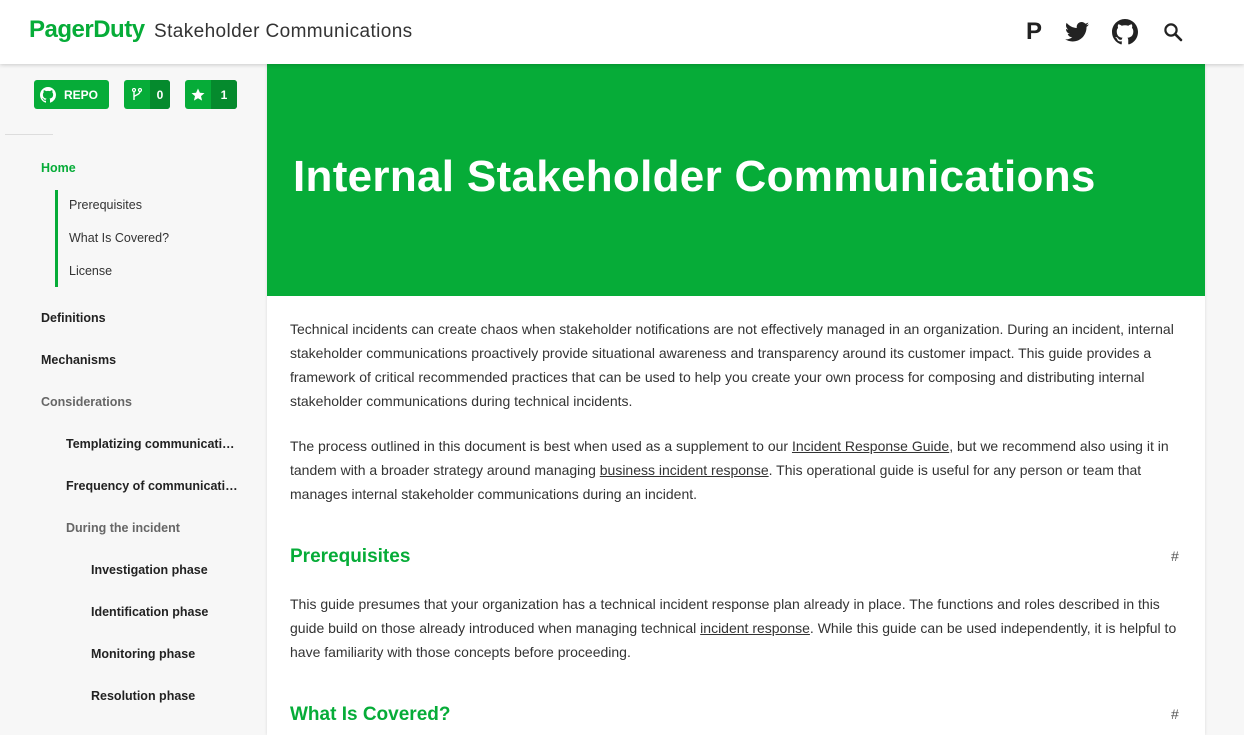 The width and height of the screenshot is (1244, 735). What do you see at coordinates (283, 32) in the screenshot?
I see `site-title: Stakeholder Communications` at bounding box center [283, 32].